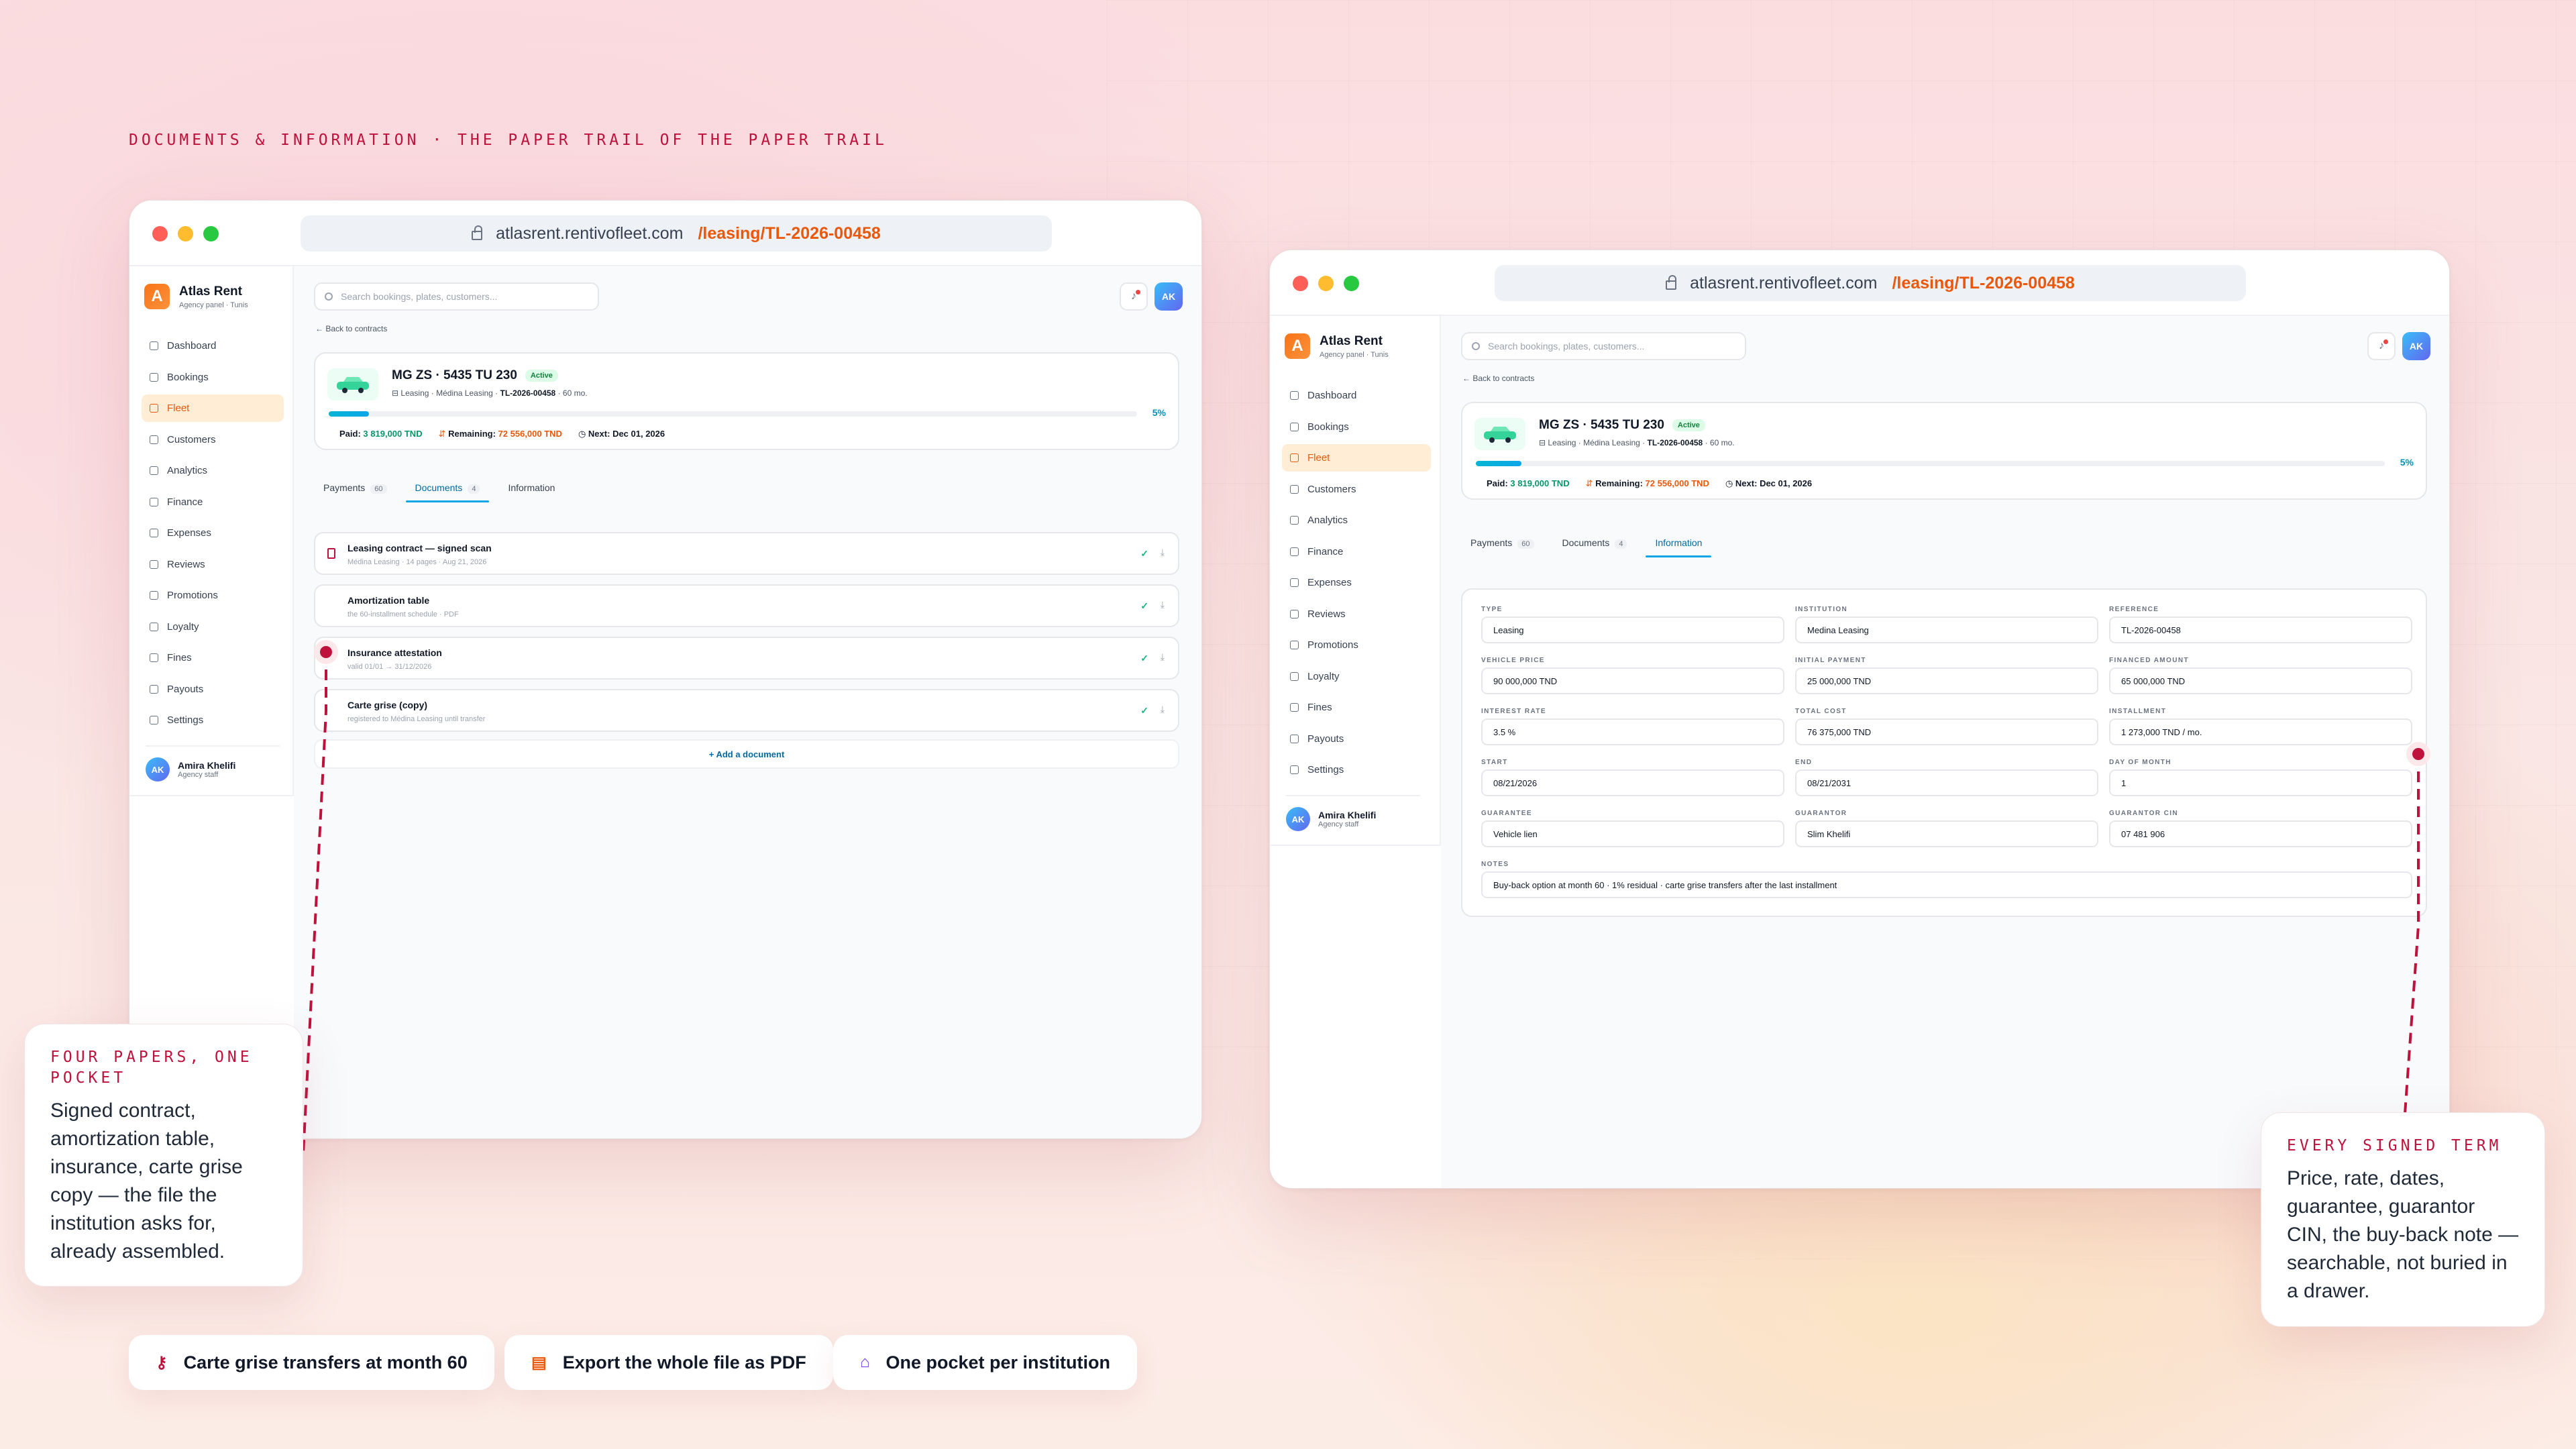  Describe the element at coordinates (151, 1068) in the screenshot. I see `callout-title: FOUR PAPERS, ONE POCKET` at that location.